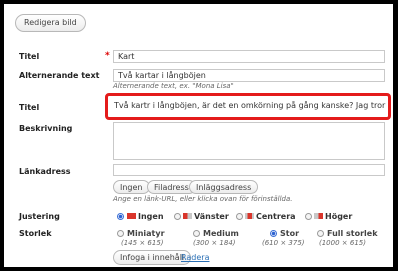 This screenshot has width=398, height=271. Describe the element at coordinates (120, 216) in the screenshot. I see `align-none-radio` at that location.